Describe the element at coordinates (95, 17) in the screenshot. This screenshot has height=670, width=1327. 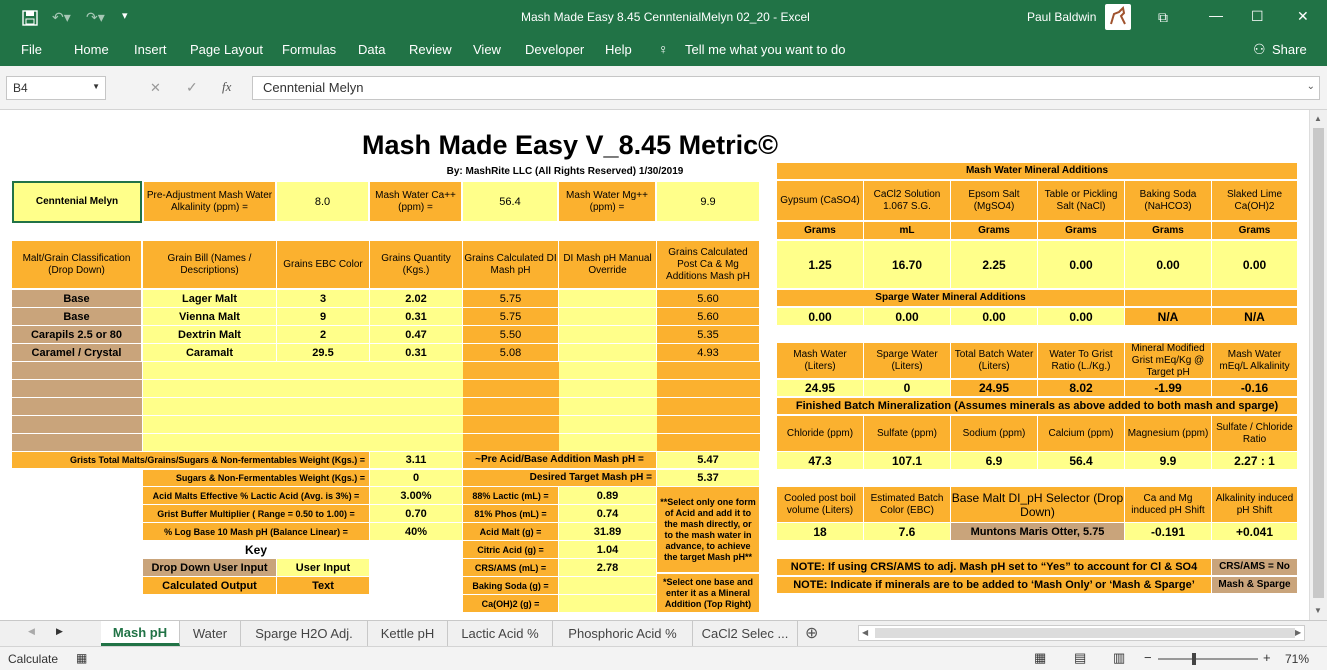
I see `redo-icon: ↷▾` at that location.